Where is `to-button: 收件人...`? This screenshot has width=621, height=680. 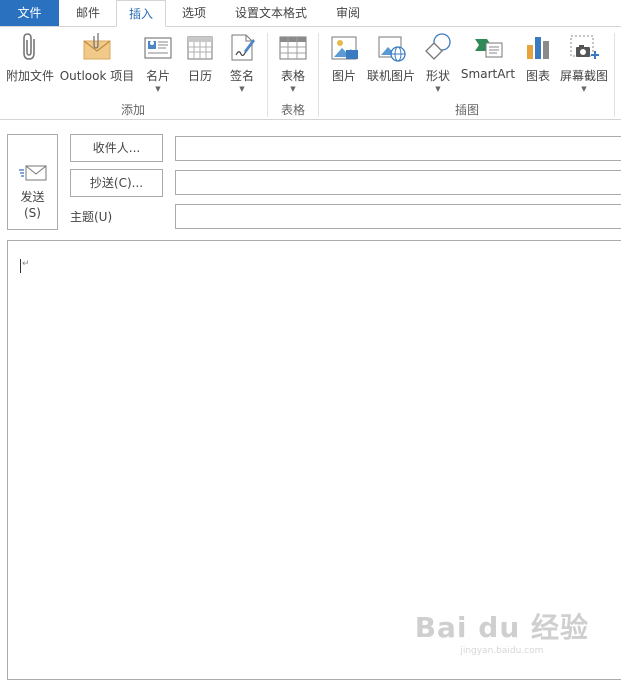 to-button: 收件人... is located at coordinates (116, 148).